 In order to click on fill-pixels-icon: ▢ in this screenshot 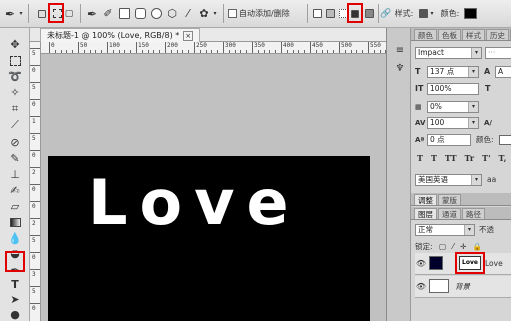, I will do `click(69, 13)`.